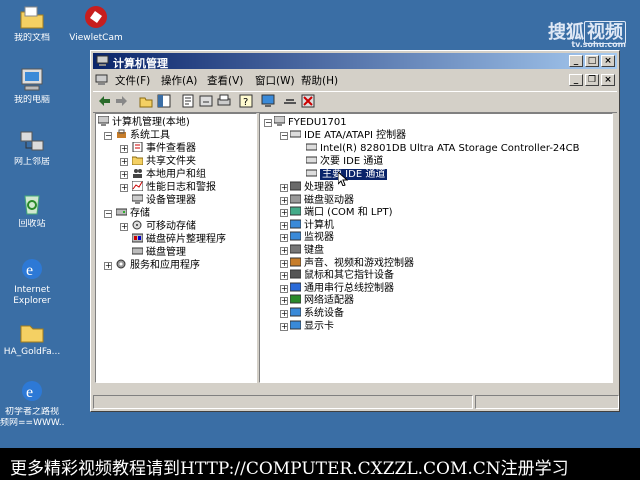  I want to click on tree-root: 计算机管理(本地), so click(143, 121).